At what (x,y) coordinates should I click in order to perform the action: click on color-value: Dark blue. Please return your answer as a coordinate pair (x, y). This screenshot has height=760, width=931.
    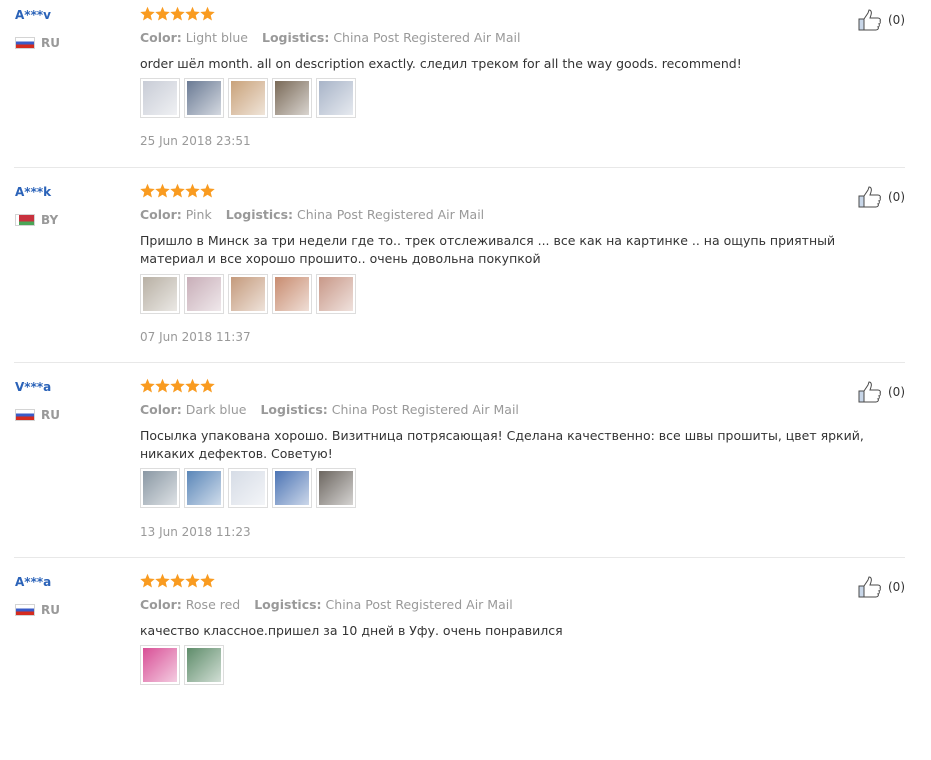
    Looking at the image, I should click on (216, 409).